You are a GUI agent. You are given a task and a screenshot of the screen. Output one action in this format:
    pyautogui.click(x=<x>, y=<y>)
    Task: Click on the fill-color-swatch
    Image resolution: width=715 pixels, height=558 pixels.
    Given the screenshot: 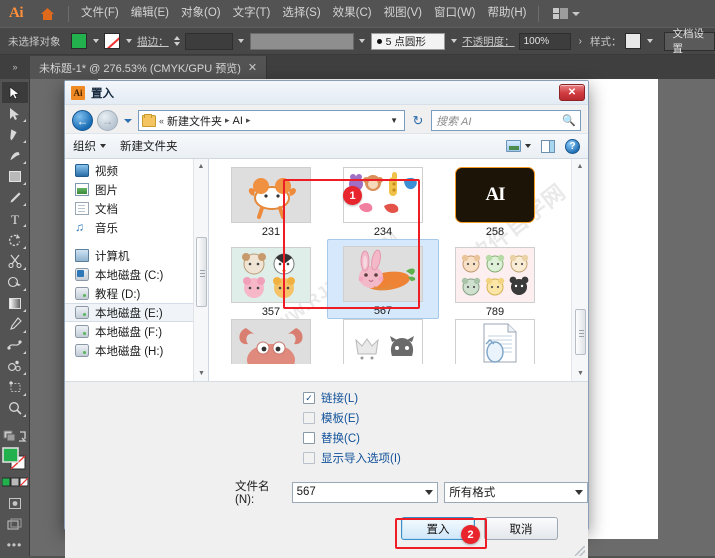 What is the action you would take?
    pyautogui.click(x=79, y=41)
    